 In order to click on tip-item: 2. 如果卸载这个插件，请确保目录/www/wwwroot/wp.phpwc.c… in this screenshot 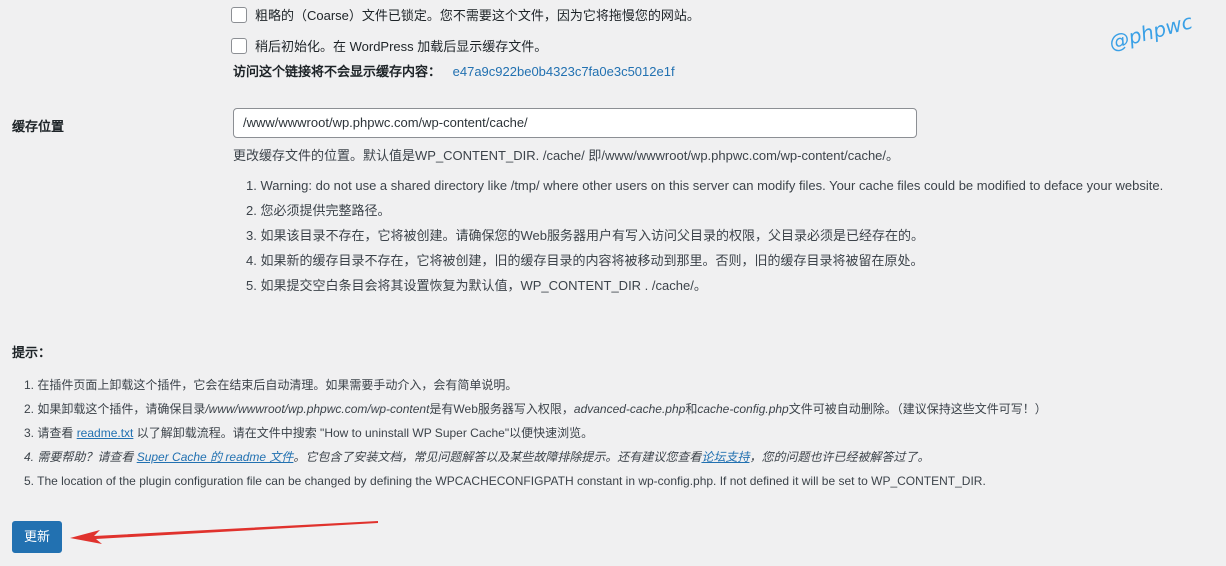, I will do `click(535, 409)`.